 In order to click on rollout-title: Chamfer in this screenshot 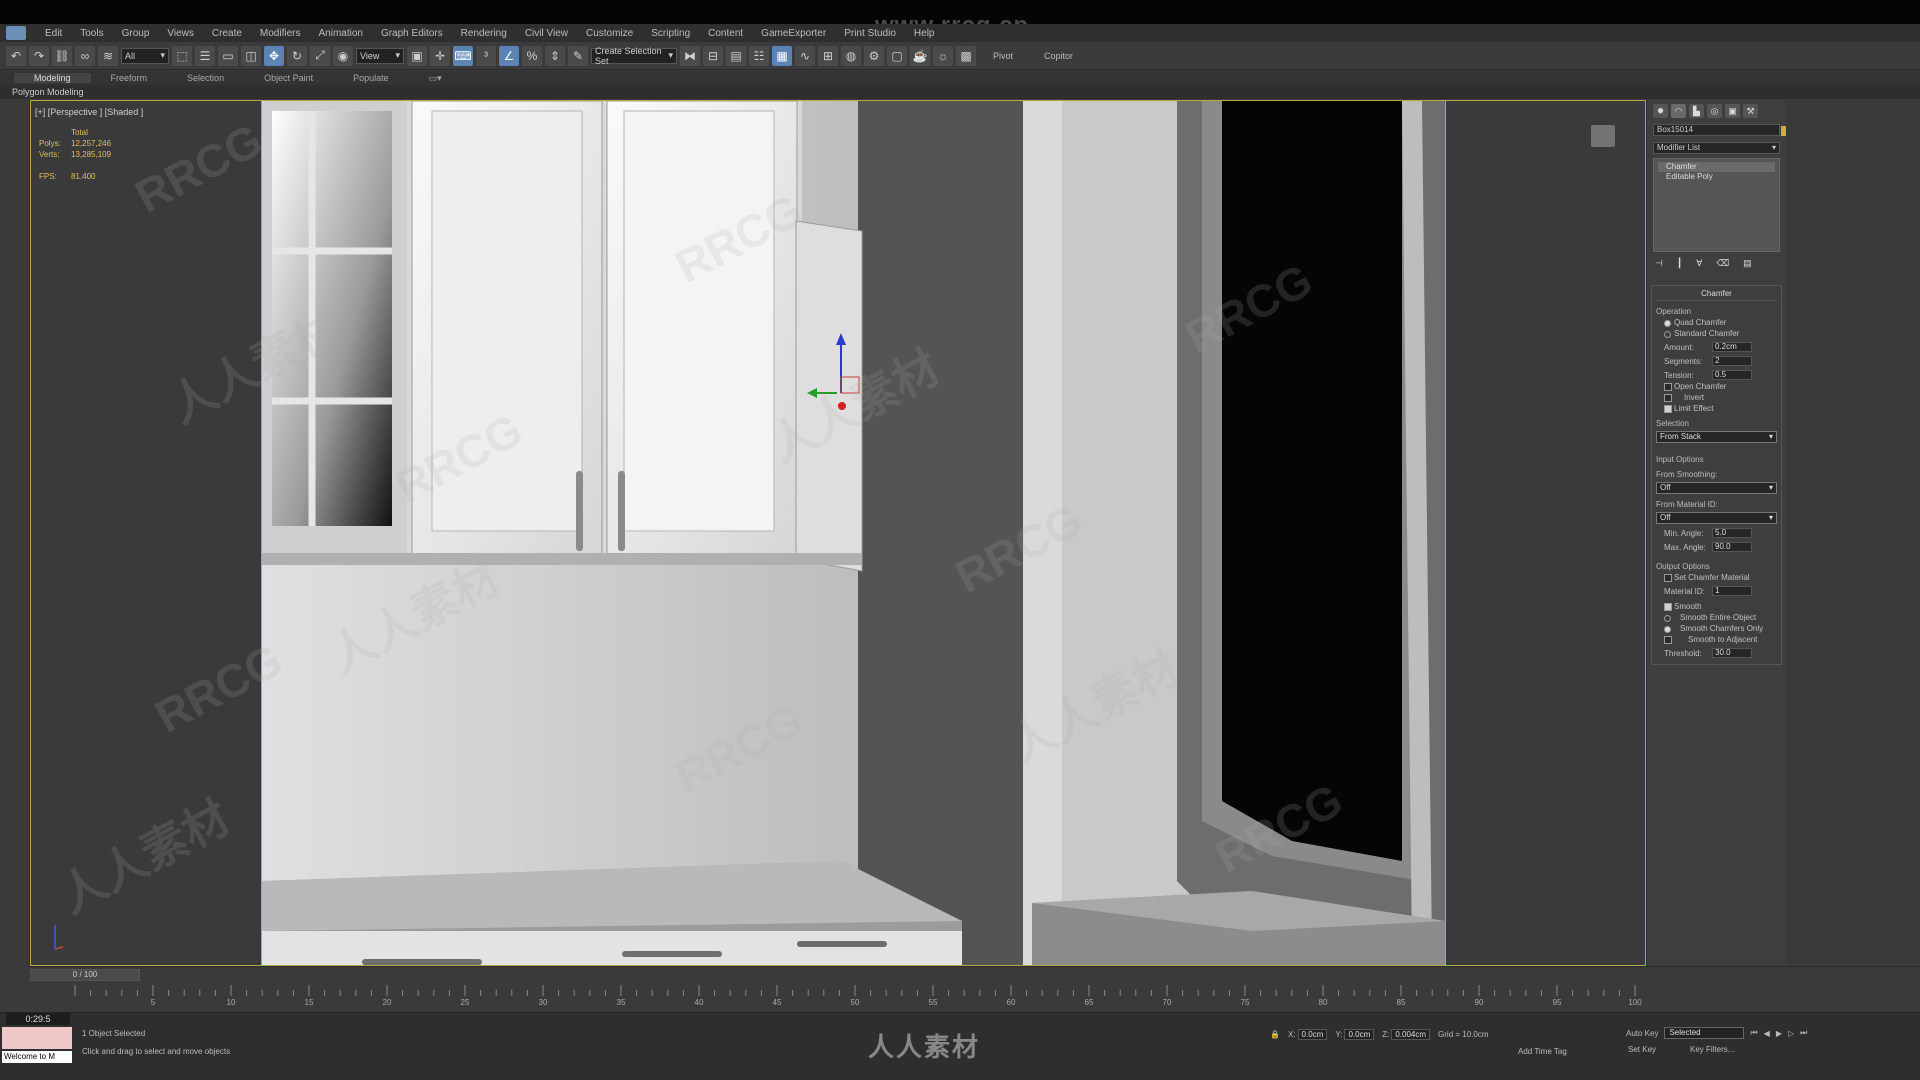, I will do `click(1716, 295)`.